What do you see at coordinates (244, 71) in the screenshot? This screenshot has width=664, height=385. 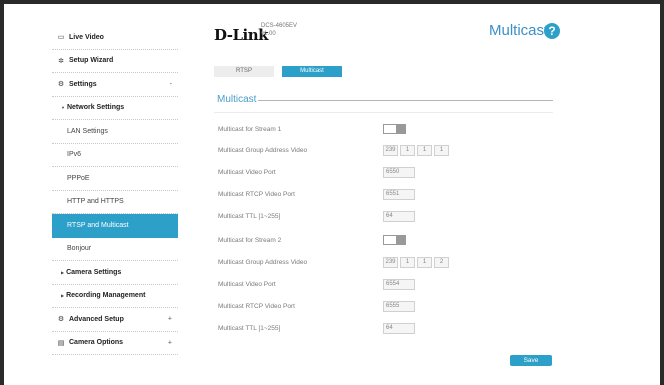 I see `tab-rtsp: RTSP` at bounding box center [244, 71].